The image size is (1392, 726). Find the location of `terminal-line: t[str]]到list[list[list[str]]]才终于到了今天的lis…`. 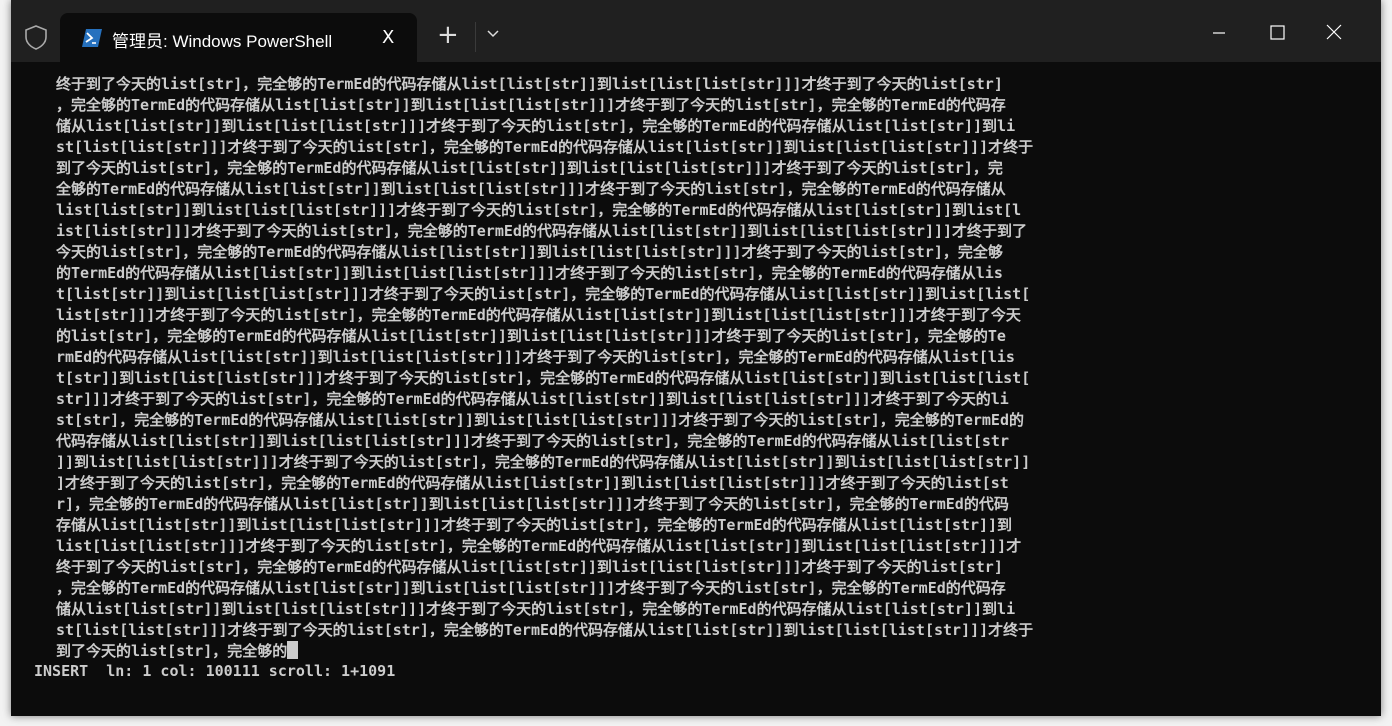

terminal-line: t[str]]到list[list[list[str]]]才终于到了今天的lis… is located at coordinates (543, 378).